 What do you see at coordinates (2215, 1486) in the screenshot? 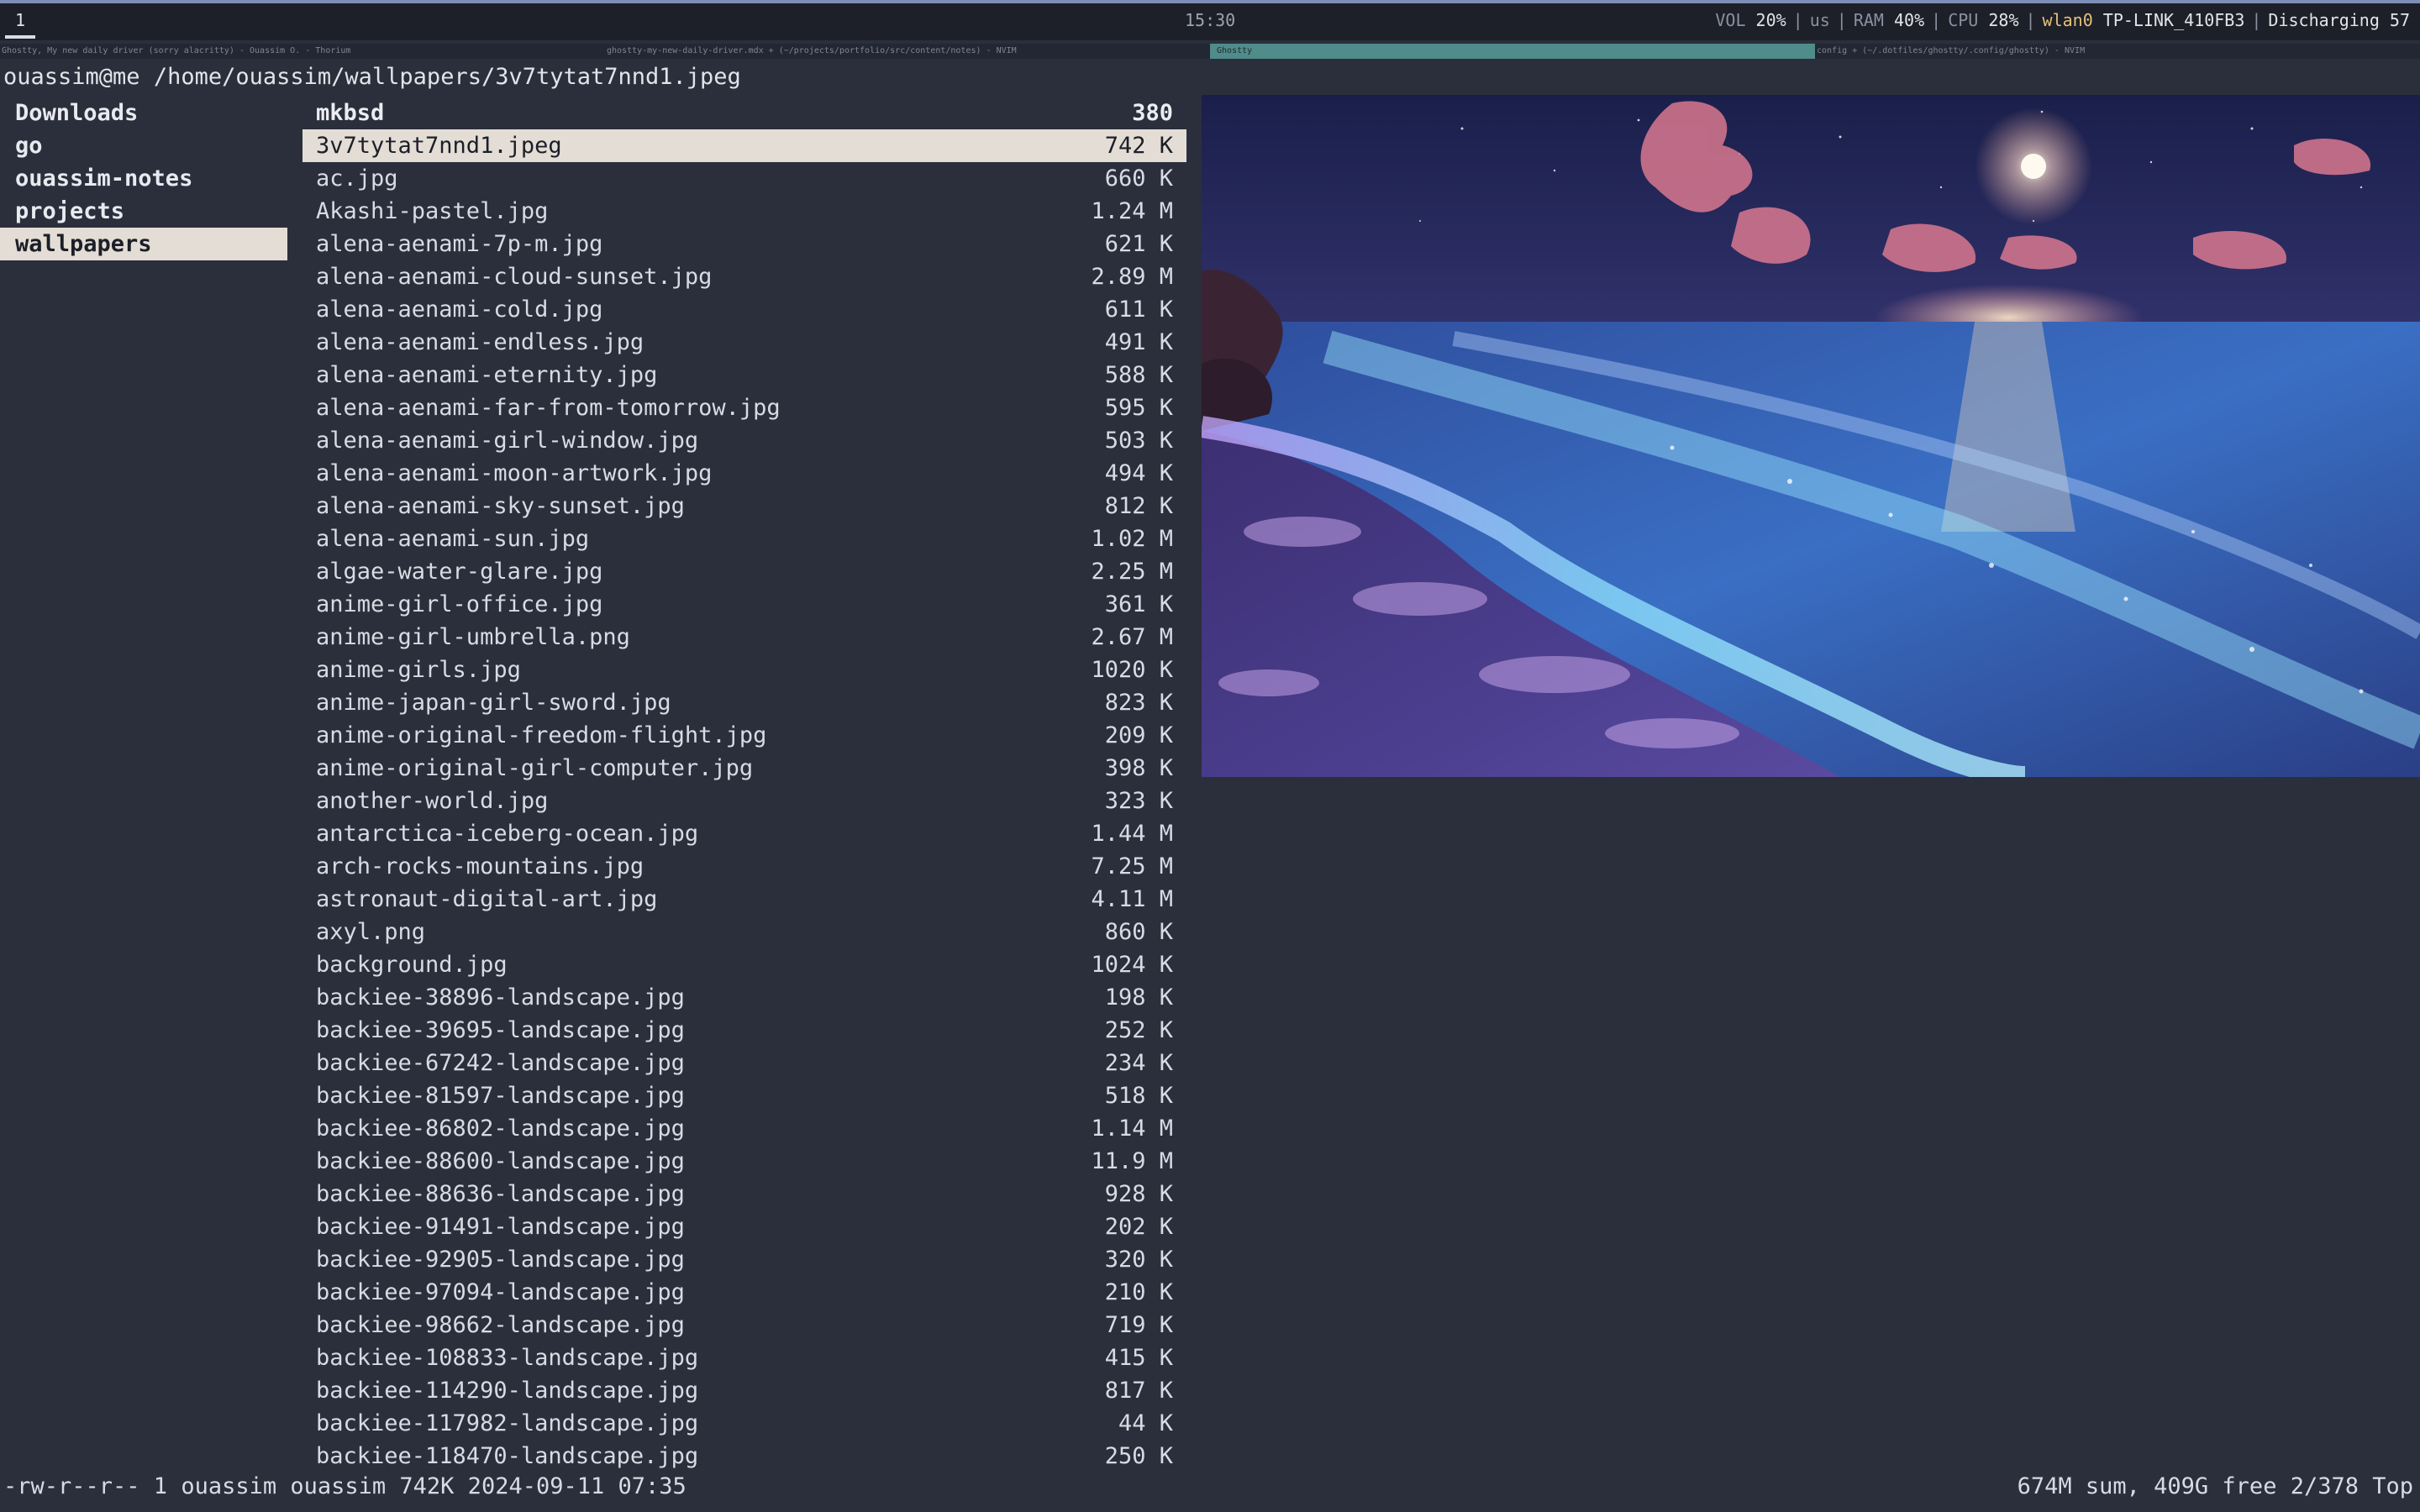
I see `disk-and-position-info: 674M sum, 409G free 2/378 Top` at bounding box center [2215, 1486].